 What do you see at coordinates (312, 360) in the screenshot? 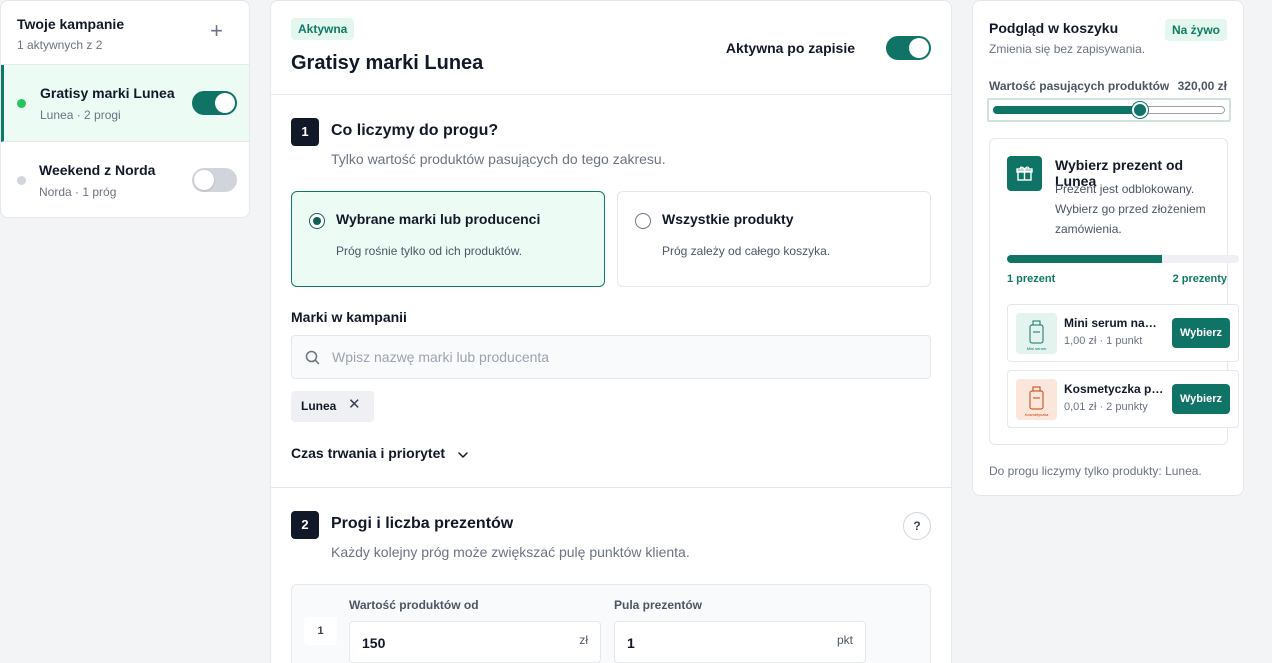
I see `search-icon` at bounding box center [312, 360].